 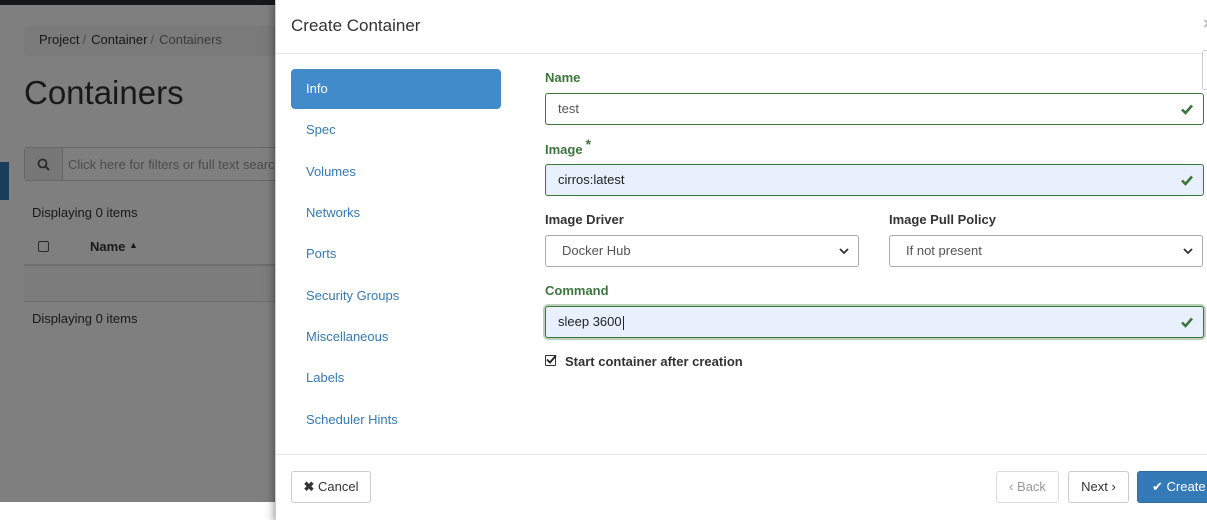 I want to click on required-marker: *, so click(x=588, y=144).